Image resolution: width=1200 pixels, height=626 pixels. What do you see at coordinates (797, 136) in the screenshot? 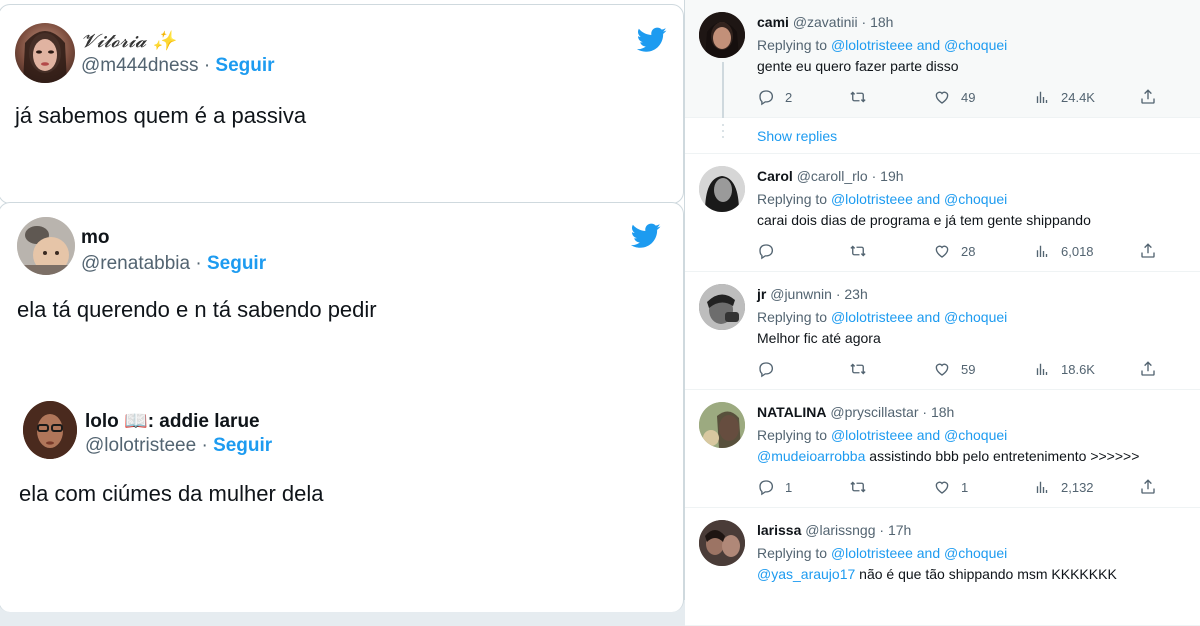
I see `show-replies-link: Show replies` at bounding box center [797, 136].